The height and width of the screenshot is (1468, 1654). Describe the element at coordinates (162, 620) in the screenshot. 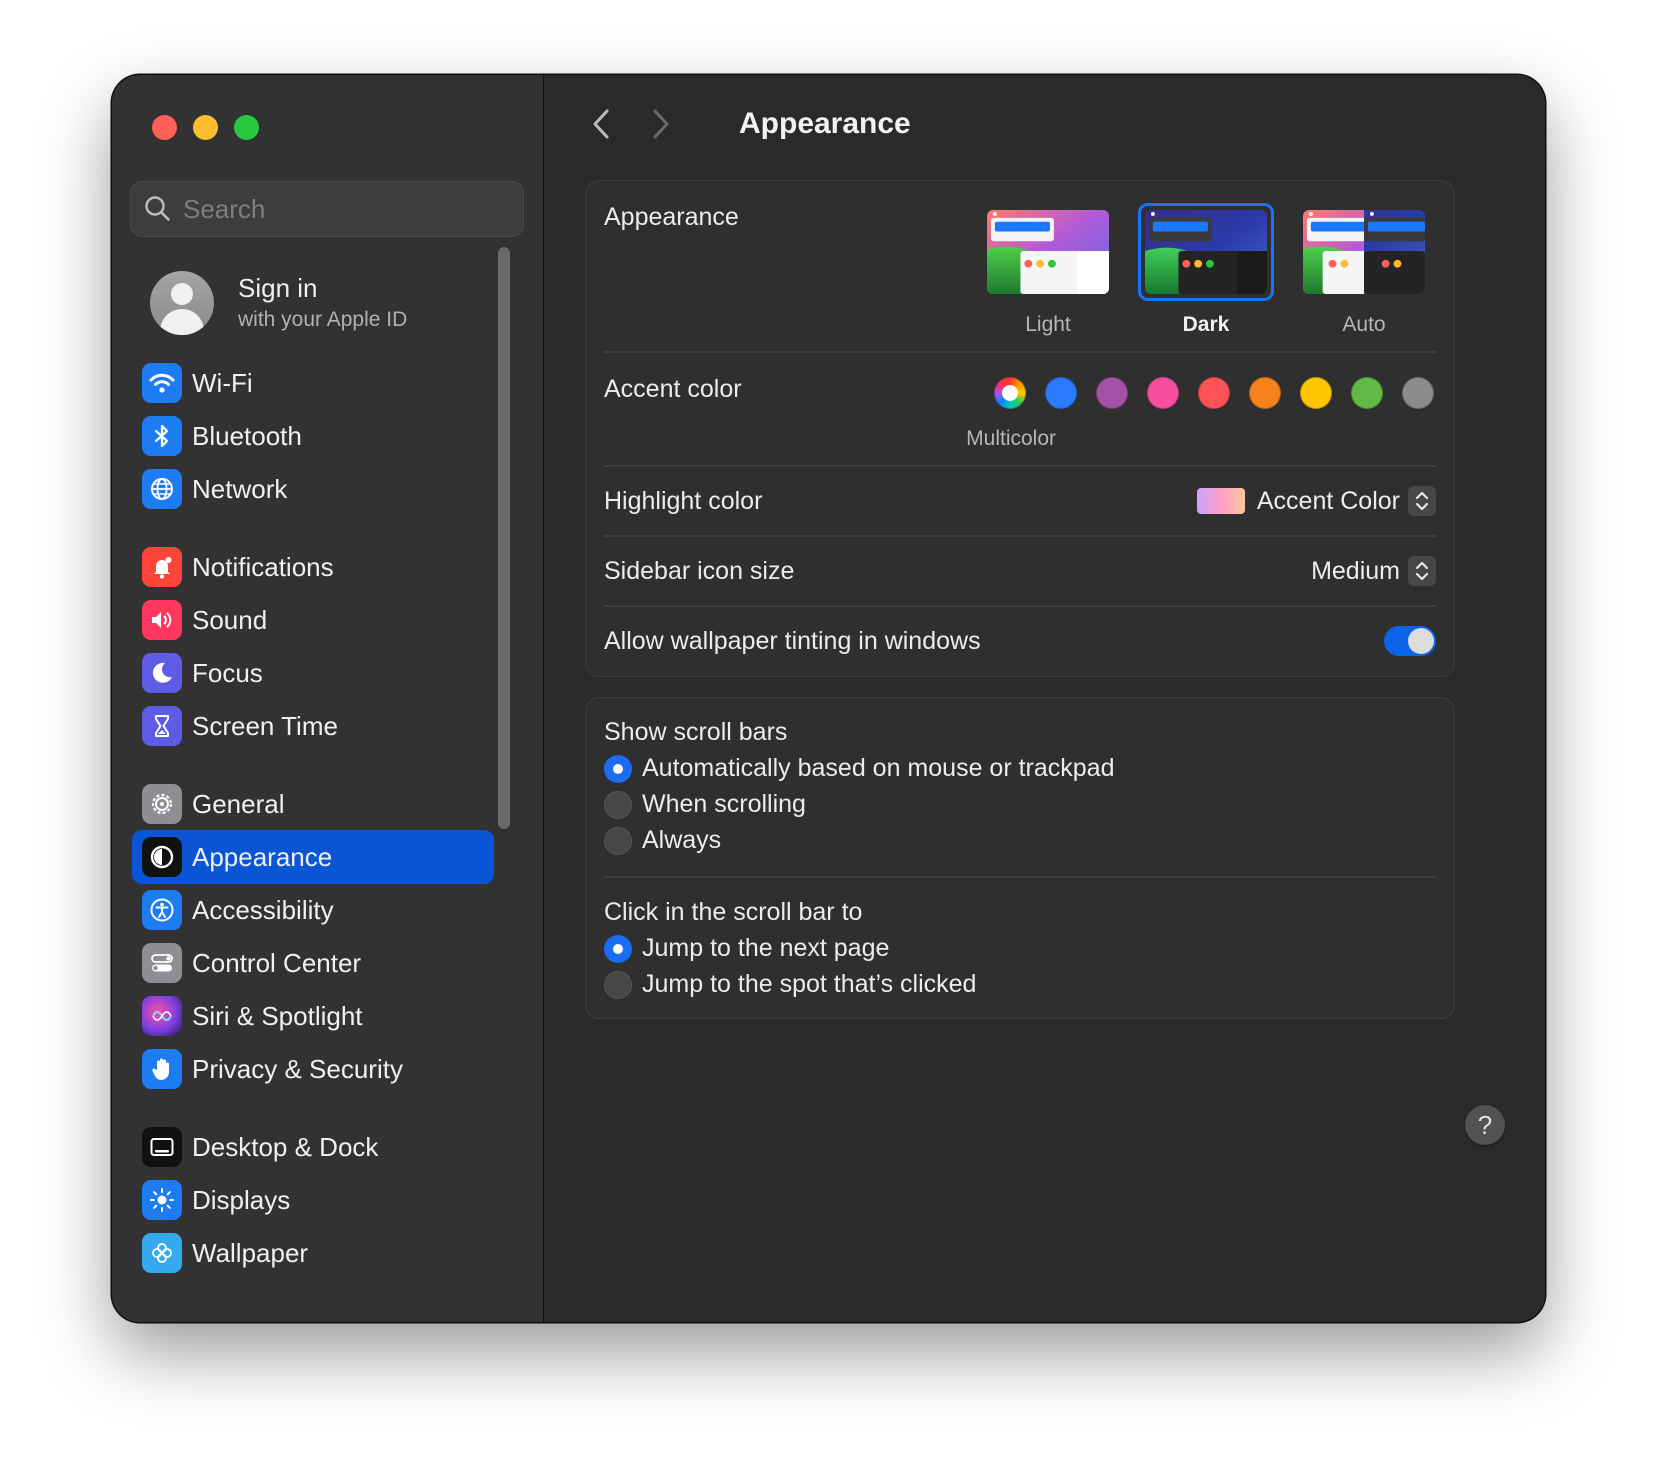

I see `speaker-icon` at that location.